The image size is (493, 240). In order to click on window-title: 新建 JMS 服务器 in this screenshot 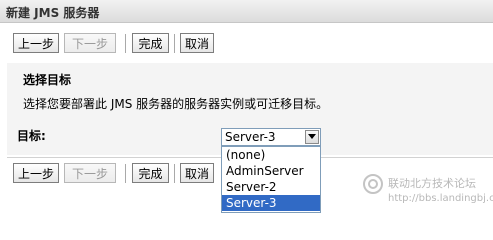, I will do `click(53, 13)`.